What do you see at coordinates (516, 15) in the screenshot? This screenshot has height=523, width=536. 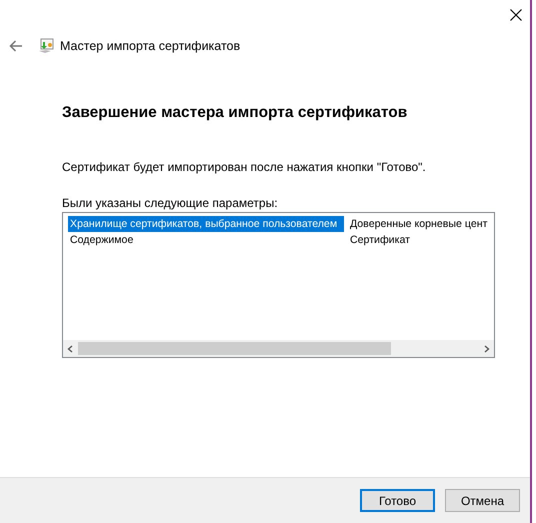 I see `close-icon` at bounding box center [516, 15].